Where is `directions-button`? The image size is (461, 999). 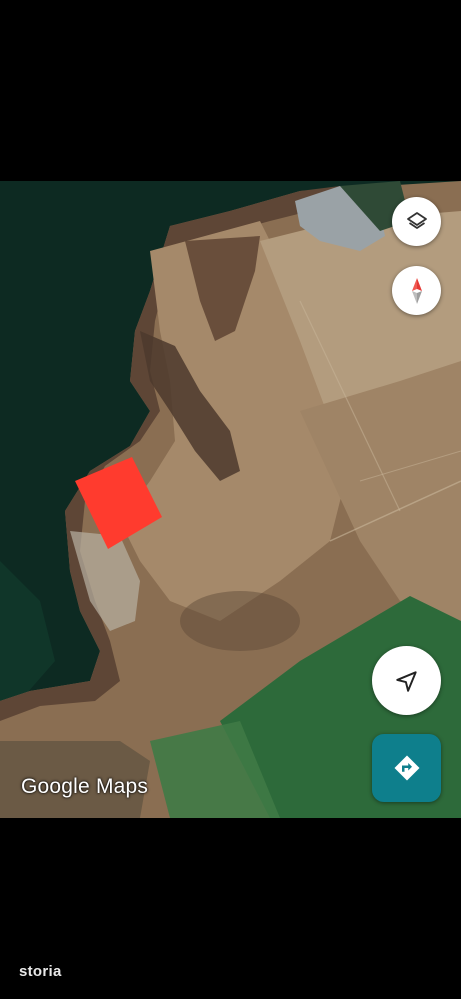 directions-button is located at coordinates (406, 768).